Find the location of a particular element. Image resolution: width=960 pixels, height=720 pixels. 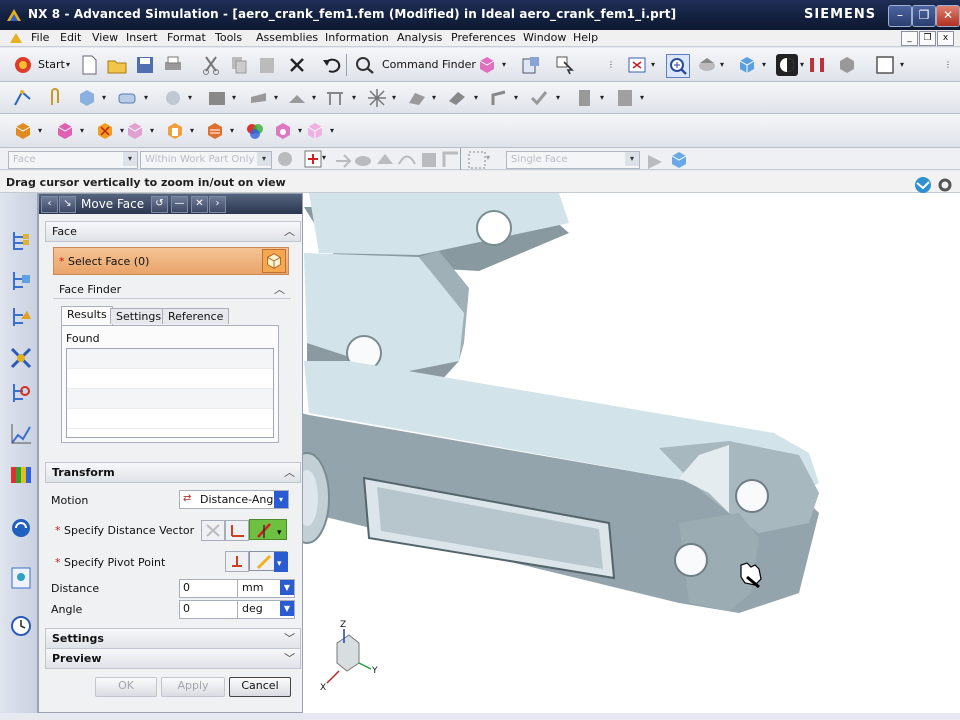

start-icon is located at coordinates (23, 65).